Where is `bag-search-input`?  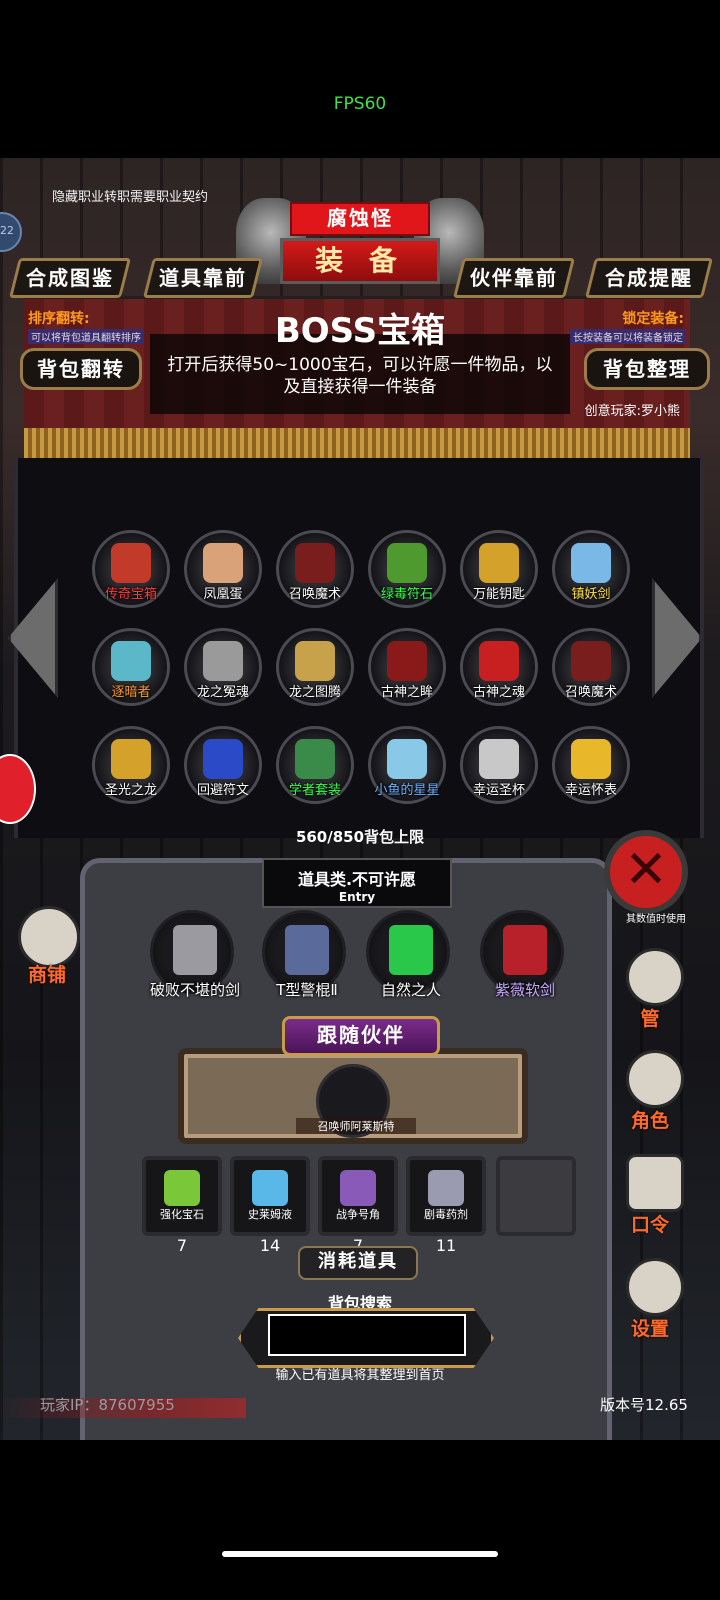
bag-search-input is located at coordinates (367, 1335).